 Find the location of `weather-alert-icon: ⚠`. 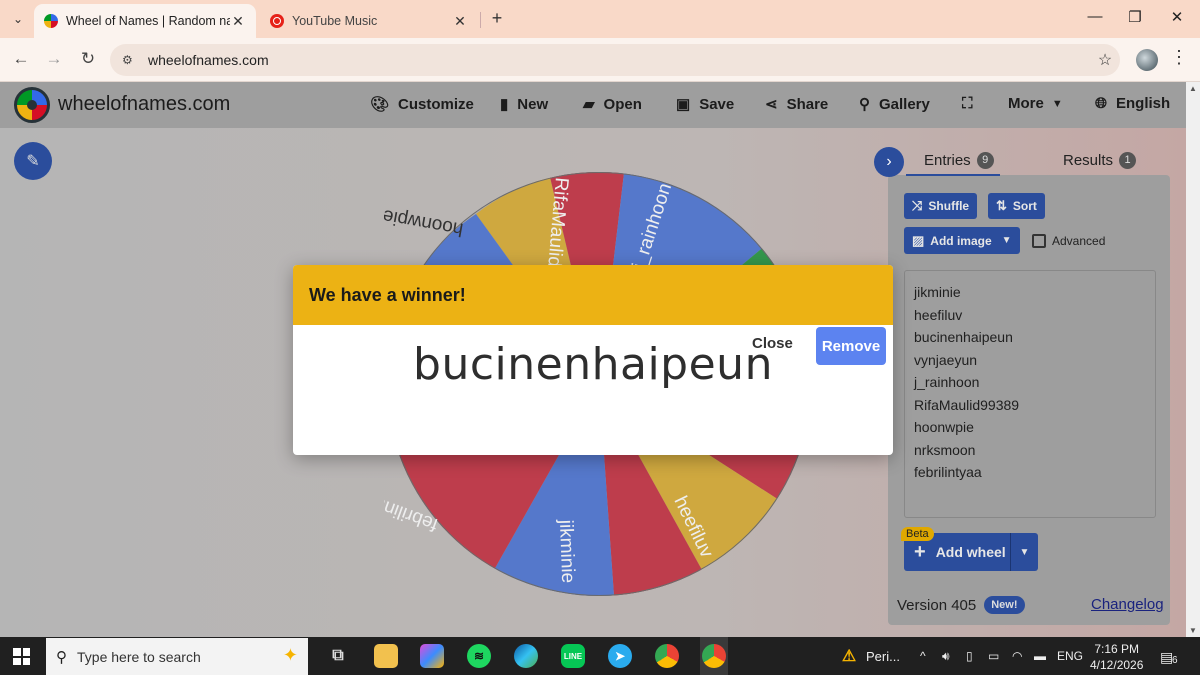

weather-alert-icon: ⚠ is located at coordinates (849, 656).